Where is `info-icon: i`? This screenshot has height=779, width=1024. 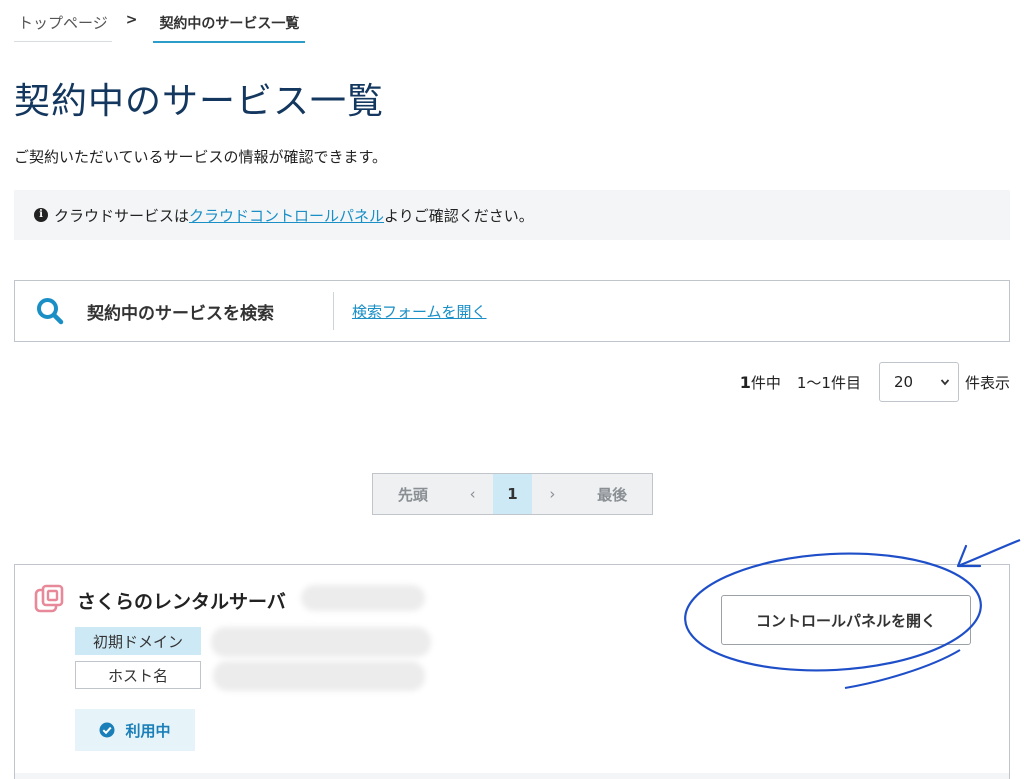 info-icon: i is located at coordinates (41, 215).